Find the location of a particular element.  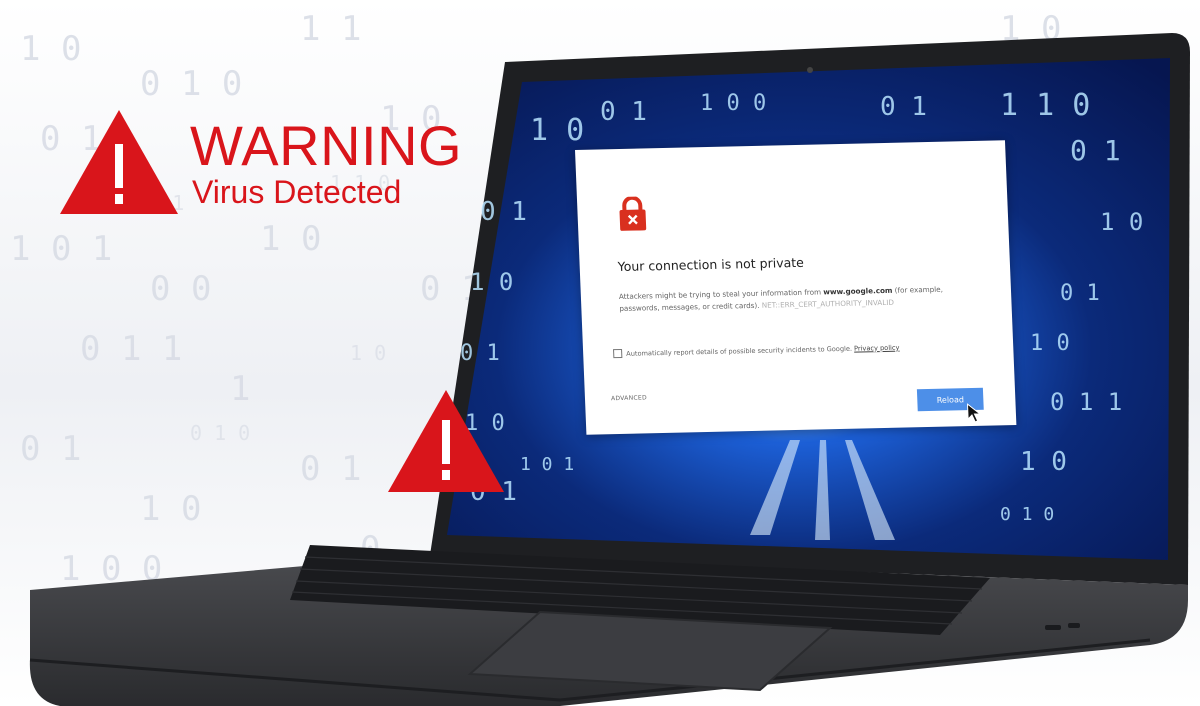

privacy-policy-link: Privacy policy is located at coordinates (877, 347).